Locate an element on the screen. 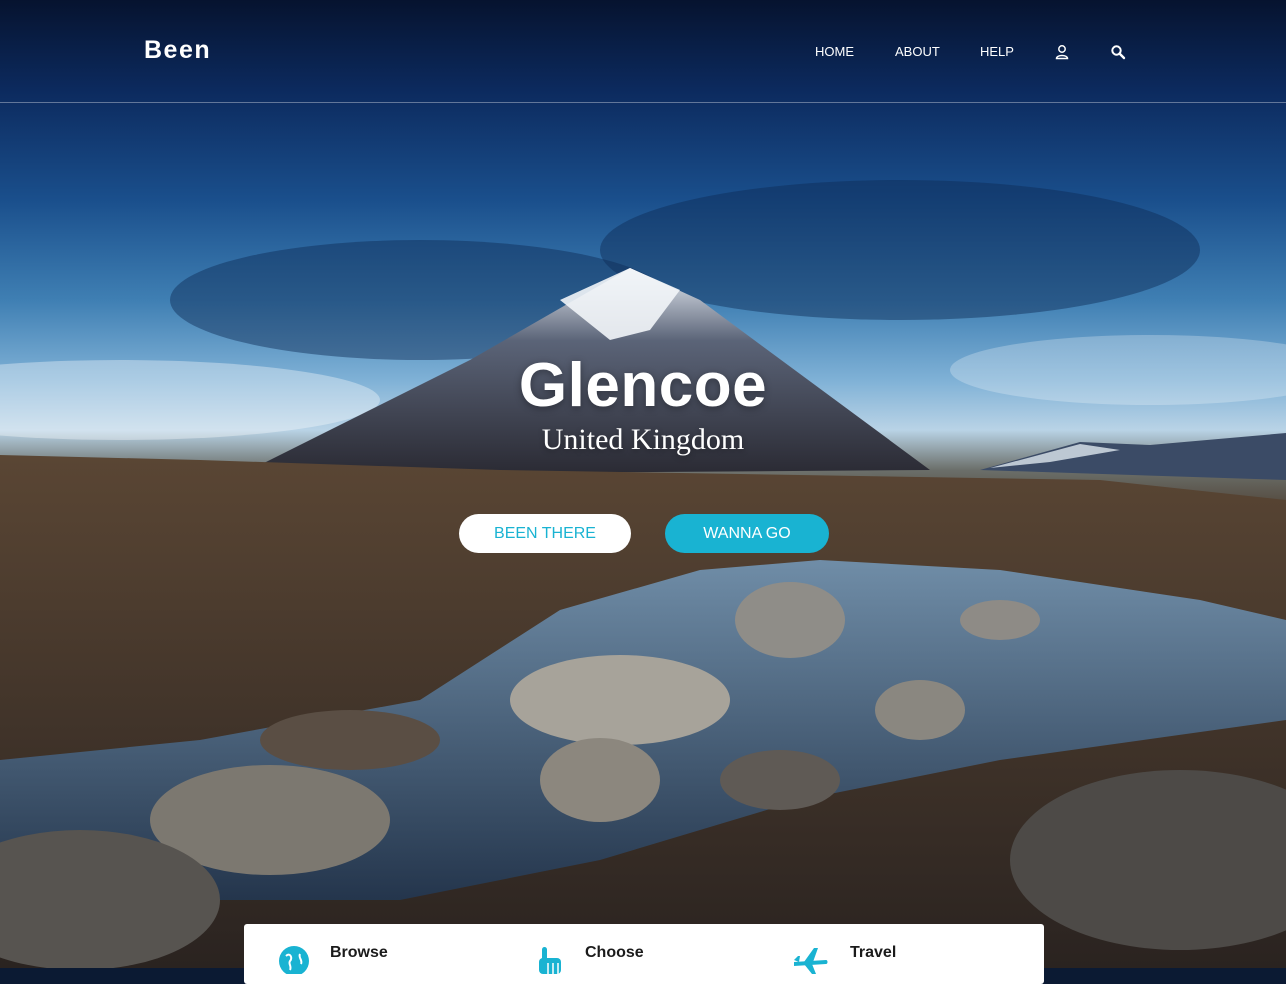 The height and width of the screenshot is (984, 1286). feature-browse-title: Browse is located at coordinates (359, 952).